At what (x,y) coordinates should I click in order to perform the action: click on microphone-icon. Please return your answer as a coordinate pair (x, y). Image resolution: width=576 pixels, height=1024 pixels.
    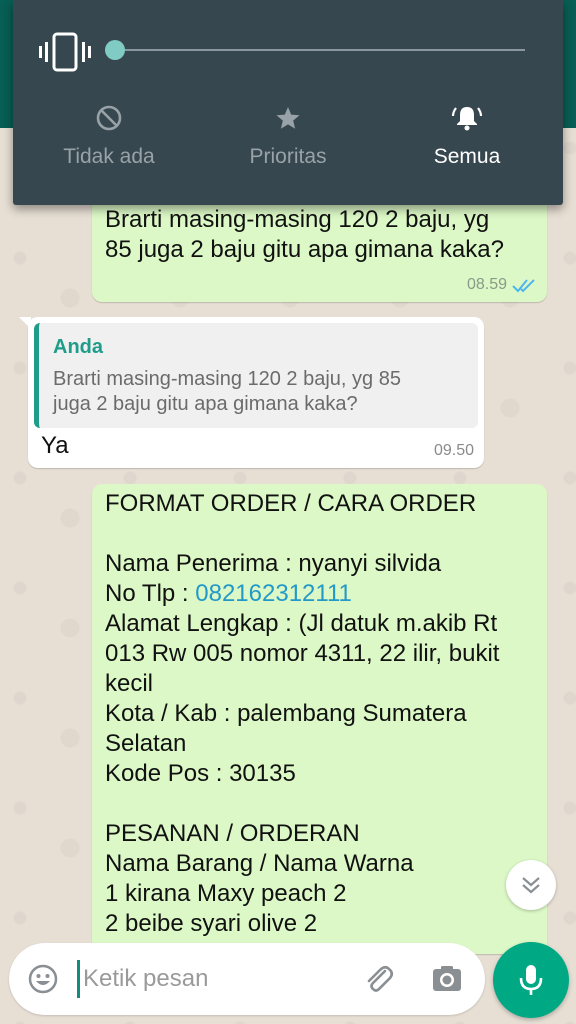
    Looking at the image, I should click on (531, 980).